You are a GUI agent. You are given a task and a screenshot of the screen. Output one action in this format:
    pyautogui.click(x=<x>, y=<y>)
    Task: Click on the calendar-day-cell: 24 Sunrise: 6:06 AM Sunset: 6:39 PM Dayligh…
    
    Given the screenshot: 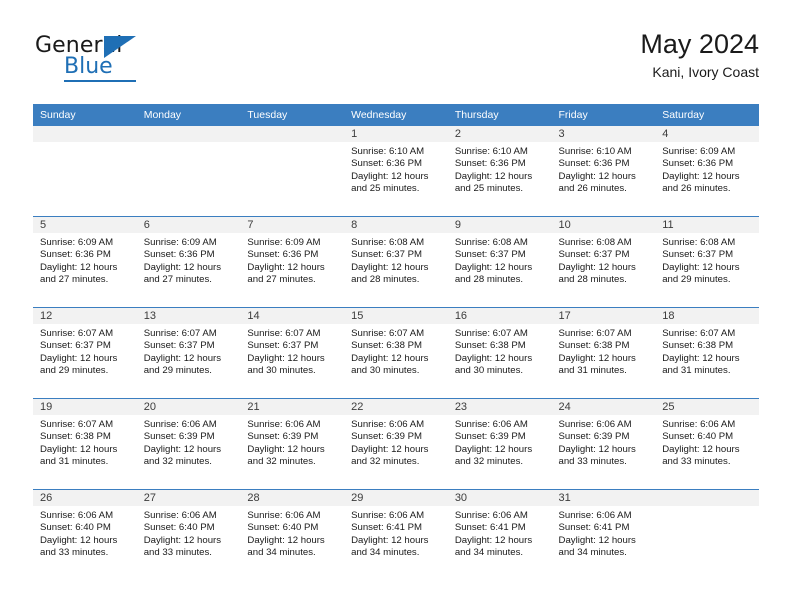 What is the action you would take?
    pyautogui.click(x=603, y=444)
    